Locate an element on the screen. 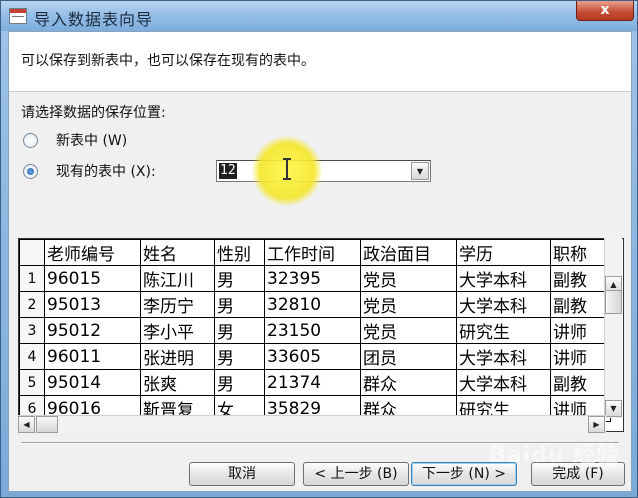 Image resolution: width=638 pixels, height=498 pixels. horizontal-scrollbar: ◀ ▶ is located at coordinates (312, 424).